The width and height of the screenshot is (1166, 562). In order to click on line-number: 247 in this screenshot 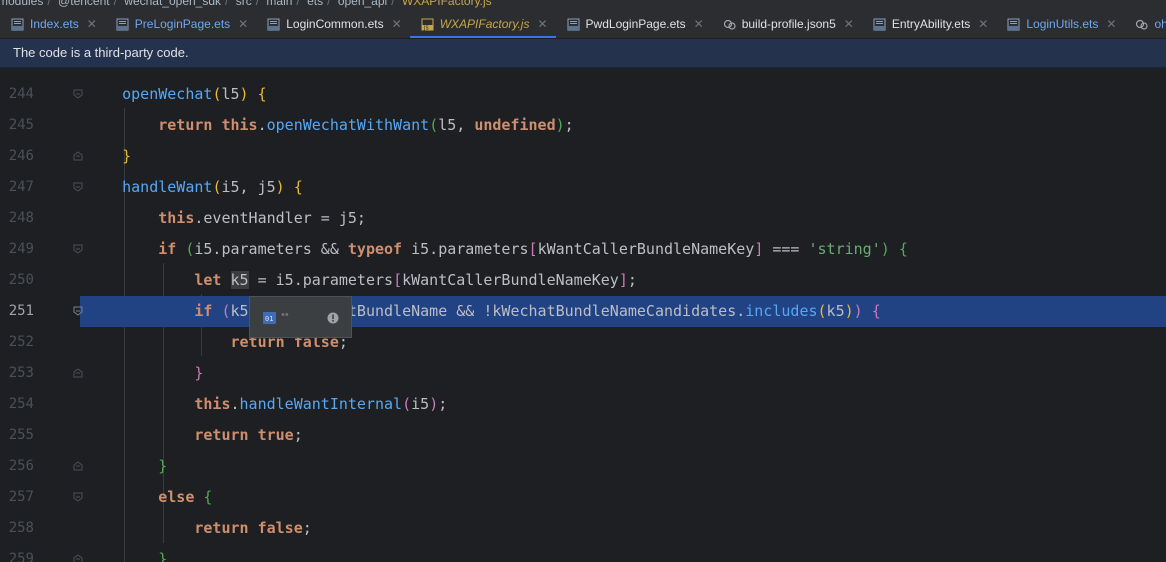, I will do `click(21, 187)`.